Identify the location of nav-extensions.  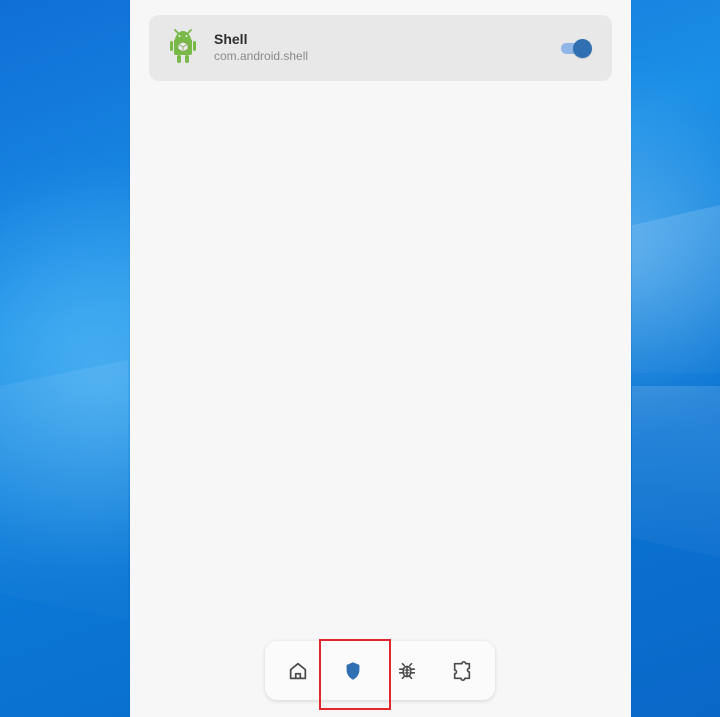
(462, 671).